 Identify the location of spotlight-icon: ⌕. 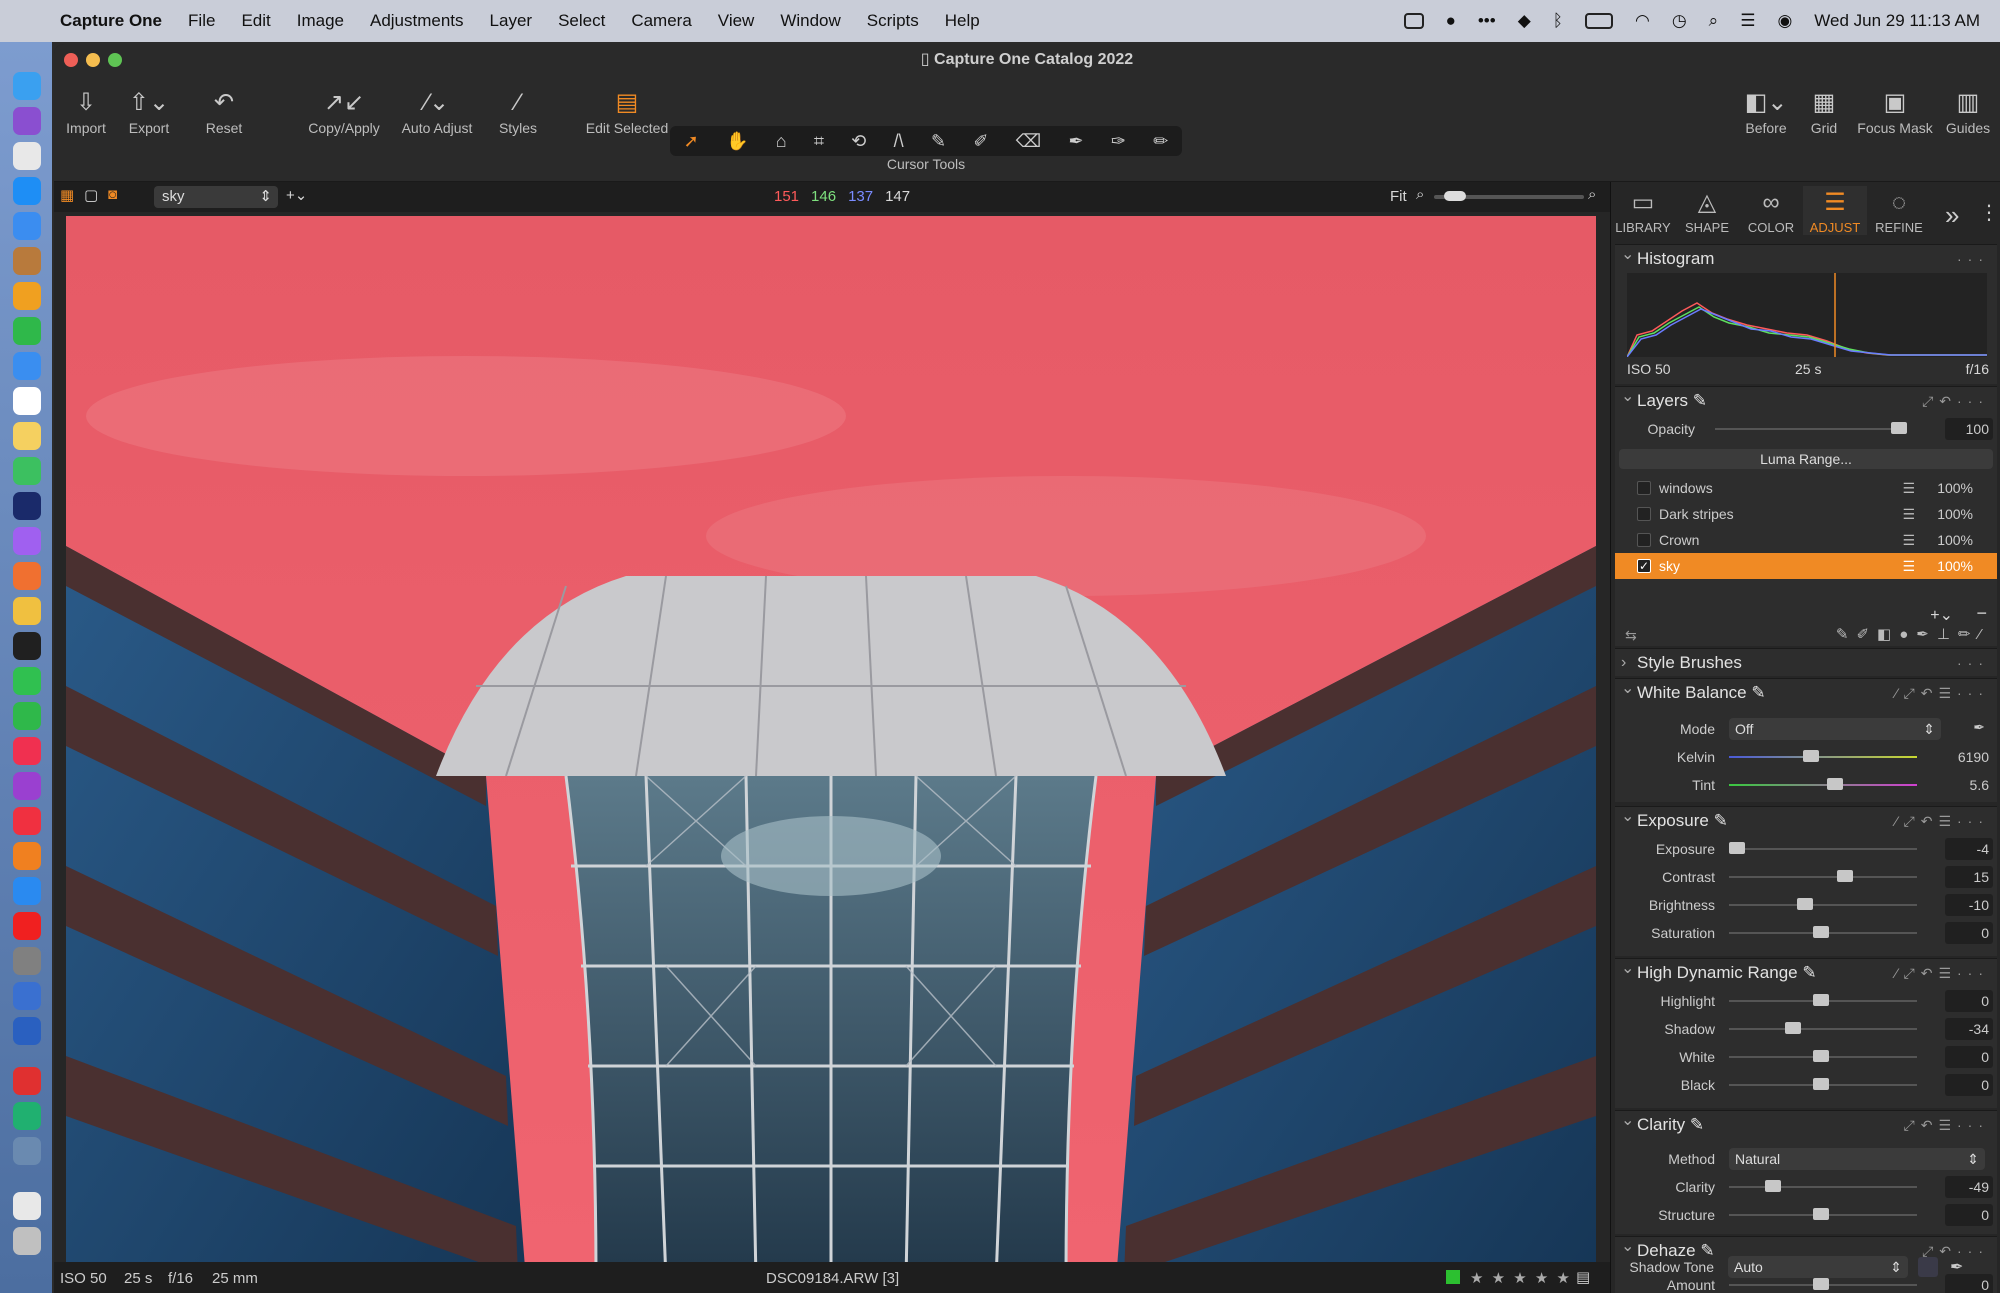
(1714, 21).